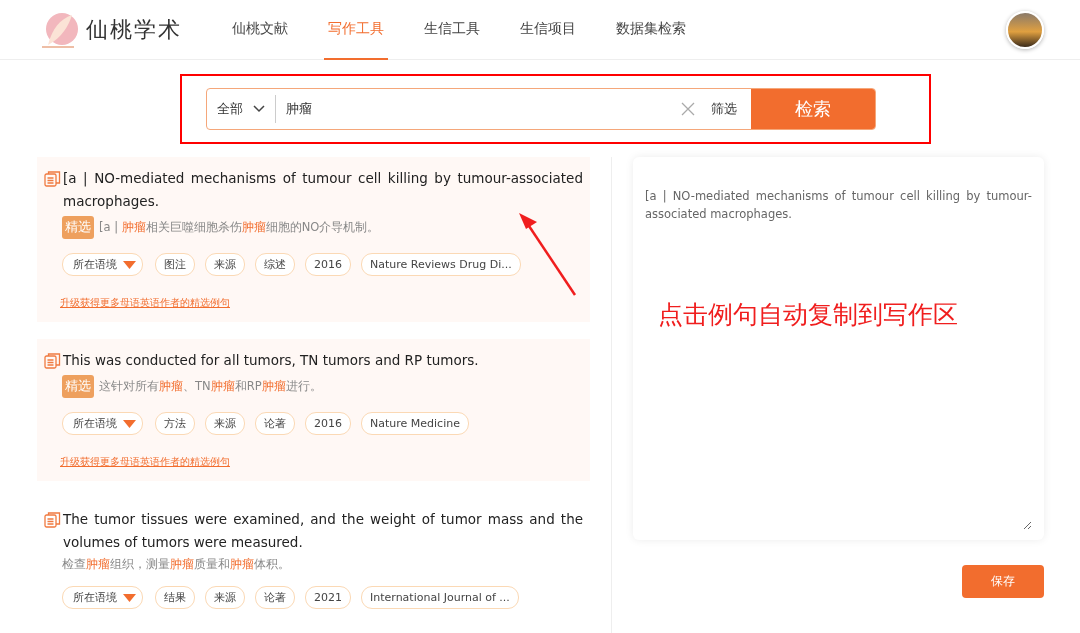 The height and width of the screenshot is (633, 1080). I want to click on chevron-down-icon, so click(259, 109).